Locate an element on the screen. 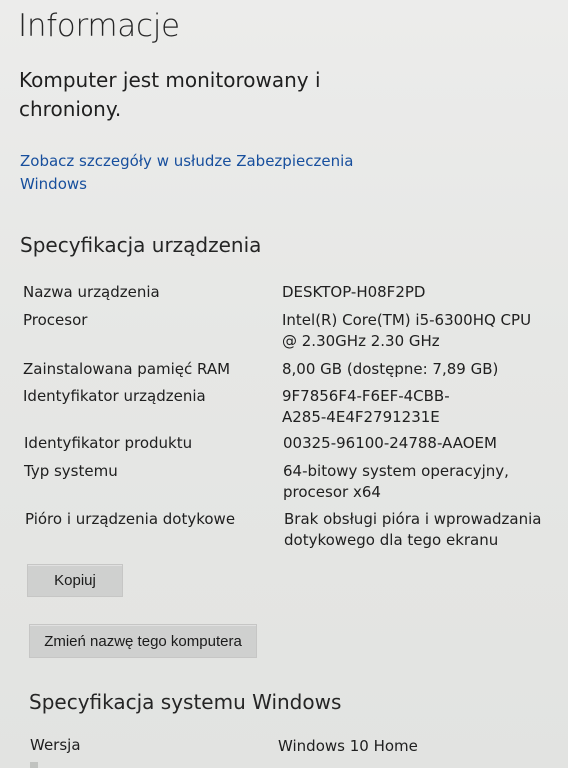 The image size is (568, 768). windows-version-row: Wersja Windows 10 Home is located at coordinates (290, 749).